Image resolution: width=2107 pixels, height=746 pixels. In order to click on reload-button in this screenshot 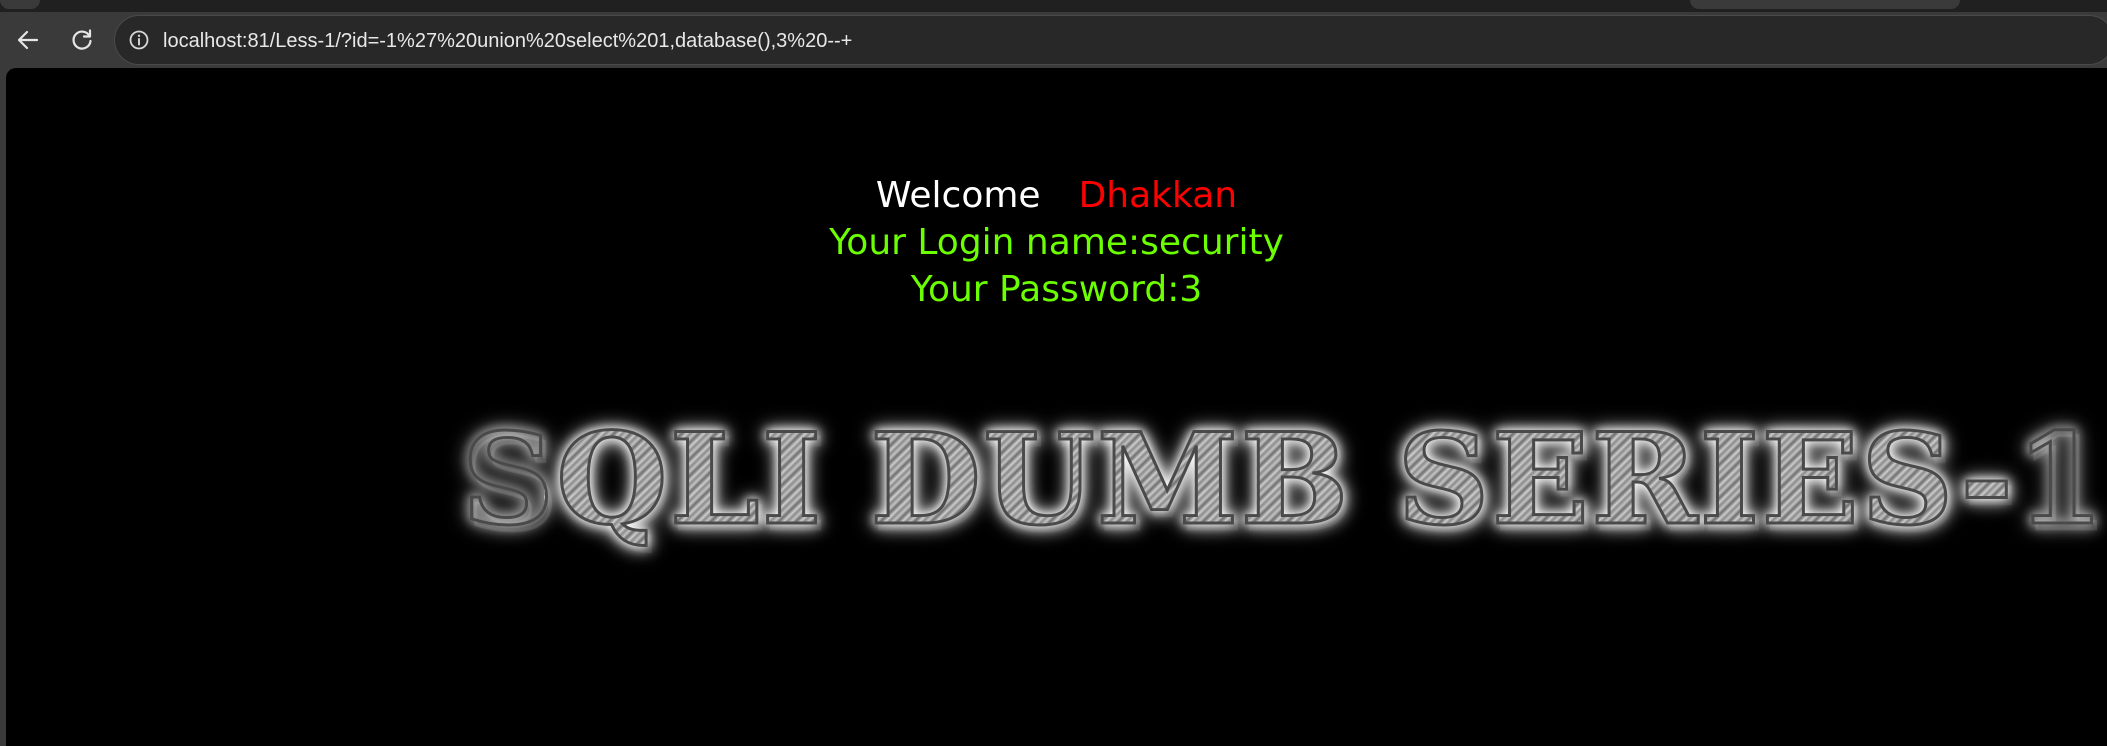, I will do `click(82, 40)`.